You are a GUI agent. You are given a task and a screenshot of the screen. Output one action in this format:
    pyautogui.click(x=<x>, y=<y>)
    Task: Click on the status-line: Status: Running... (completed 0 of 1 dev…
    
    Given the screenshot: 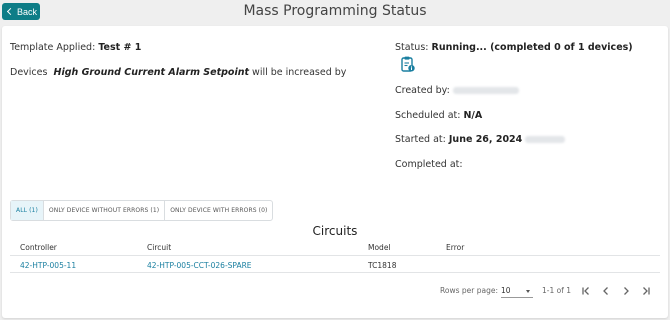 What is the action you would take?
    pyautogui.click(x=514, y=47)
    